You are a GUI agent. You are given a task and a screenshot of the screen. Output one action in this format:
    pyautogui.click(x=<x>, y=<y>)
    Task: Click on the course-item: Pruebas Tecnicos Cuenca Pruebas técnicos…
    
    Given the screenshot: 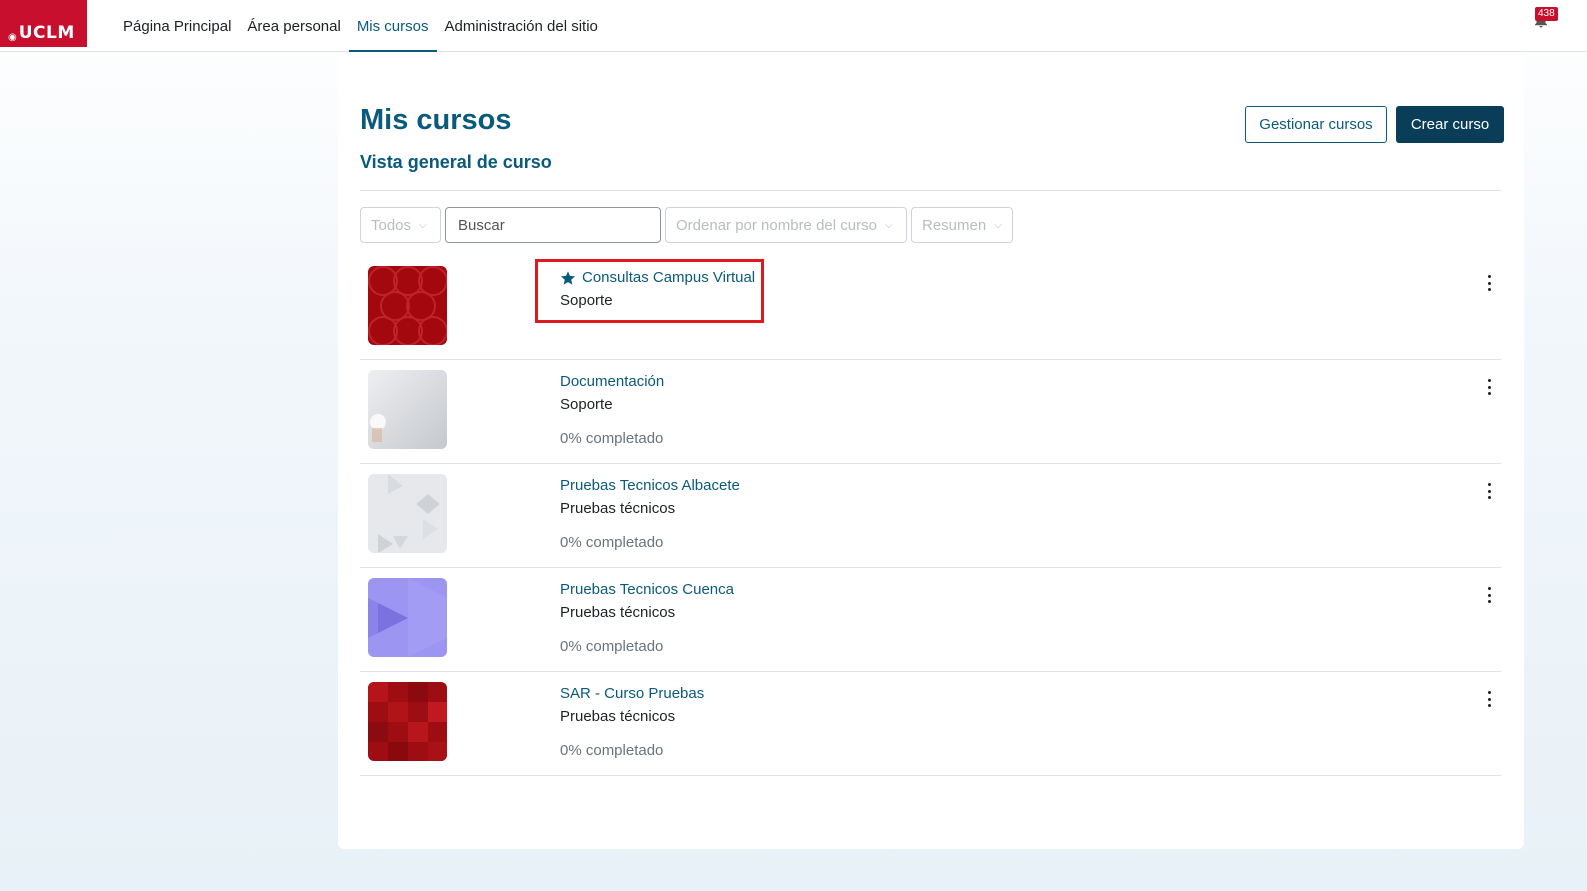 What is the action you would take?
    pyautogui.click(x=930, y=620)
    